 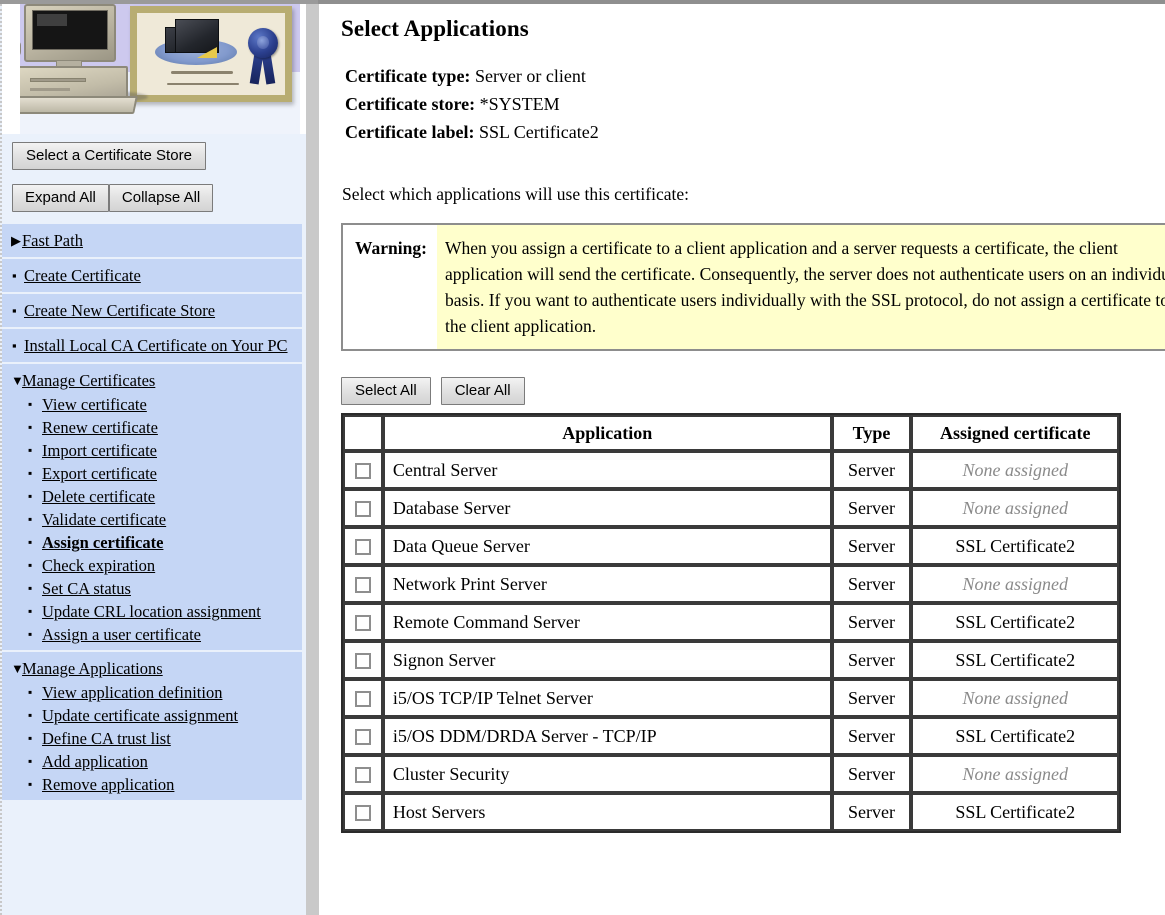 I want to click on sidebar-item-label: Create New Certificate Store, so click(x=119, y=310).